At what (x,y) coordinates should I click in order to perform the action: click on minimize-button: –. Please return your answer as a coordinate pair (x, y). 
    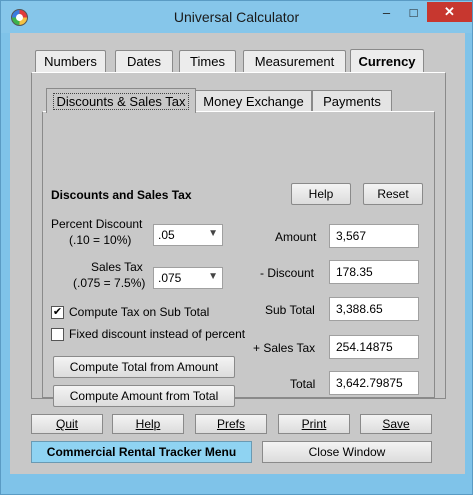
    Looking at the image, I should click on (386, 12).